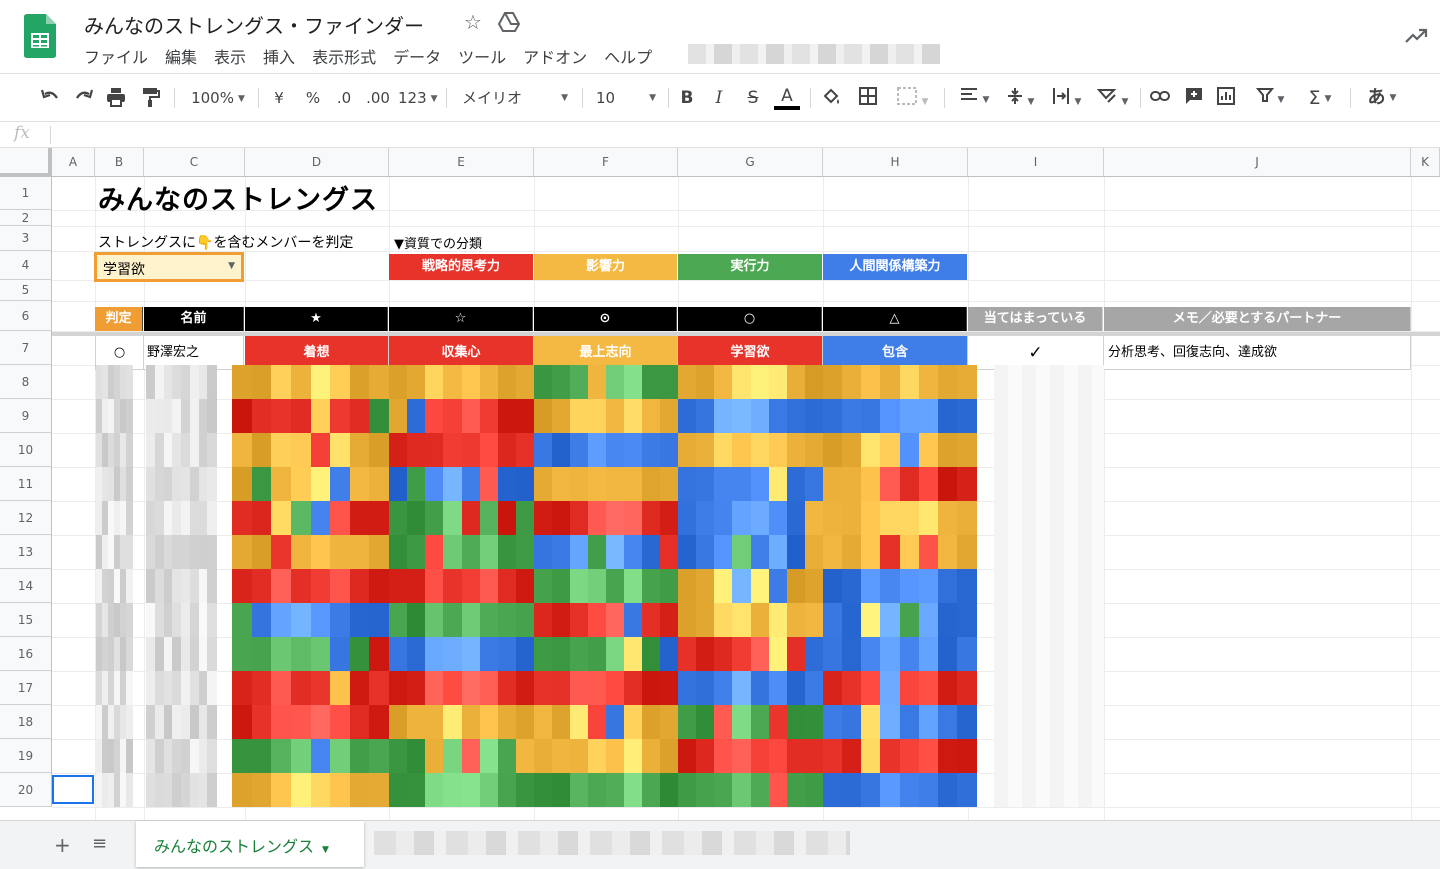 The height and width of the screenshot is (869, 1440). I want to click on menu-edit: 編集, so click(181, 56).